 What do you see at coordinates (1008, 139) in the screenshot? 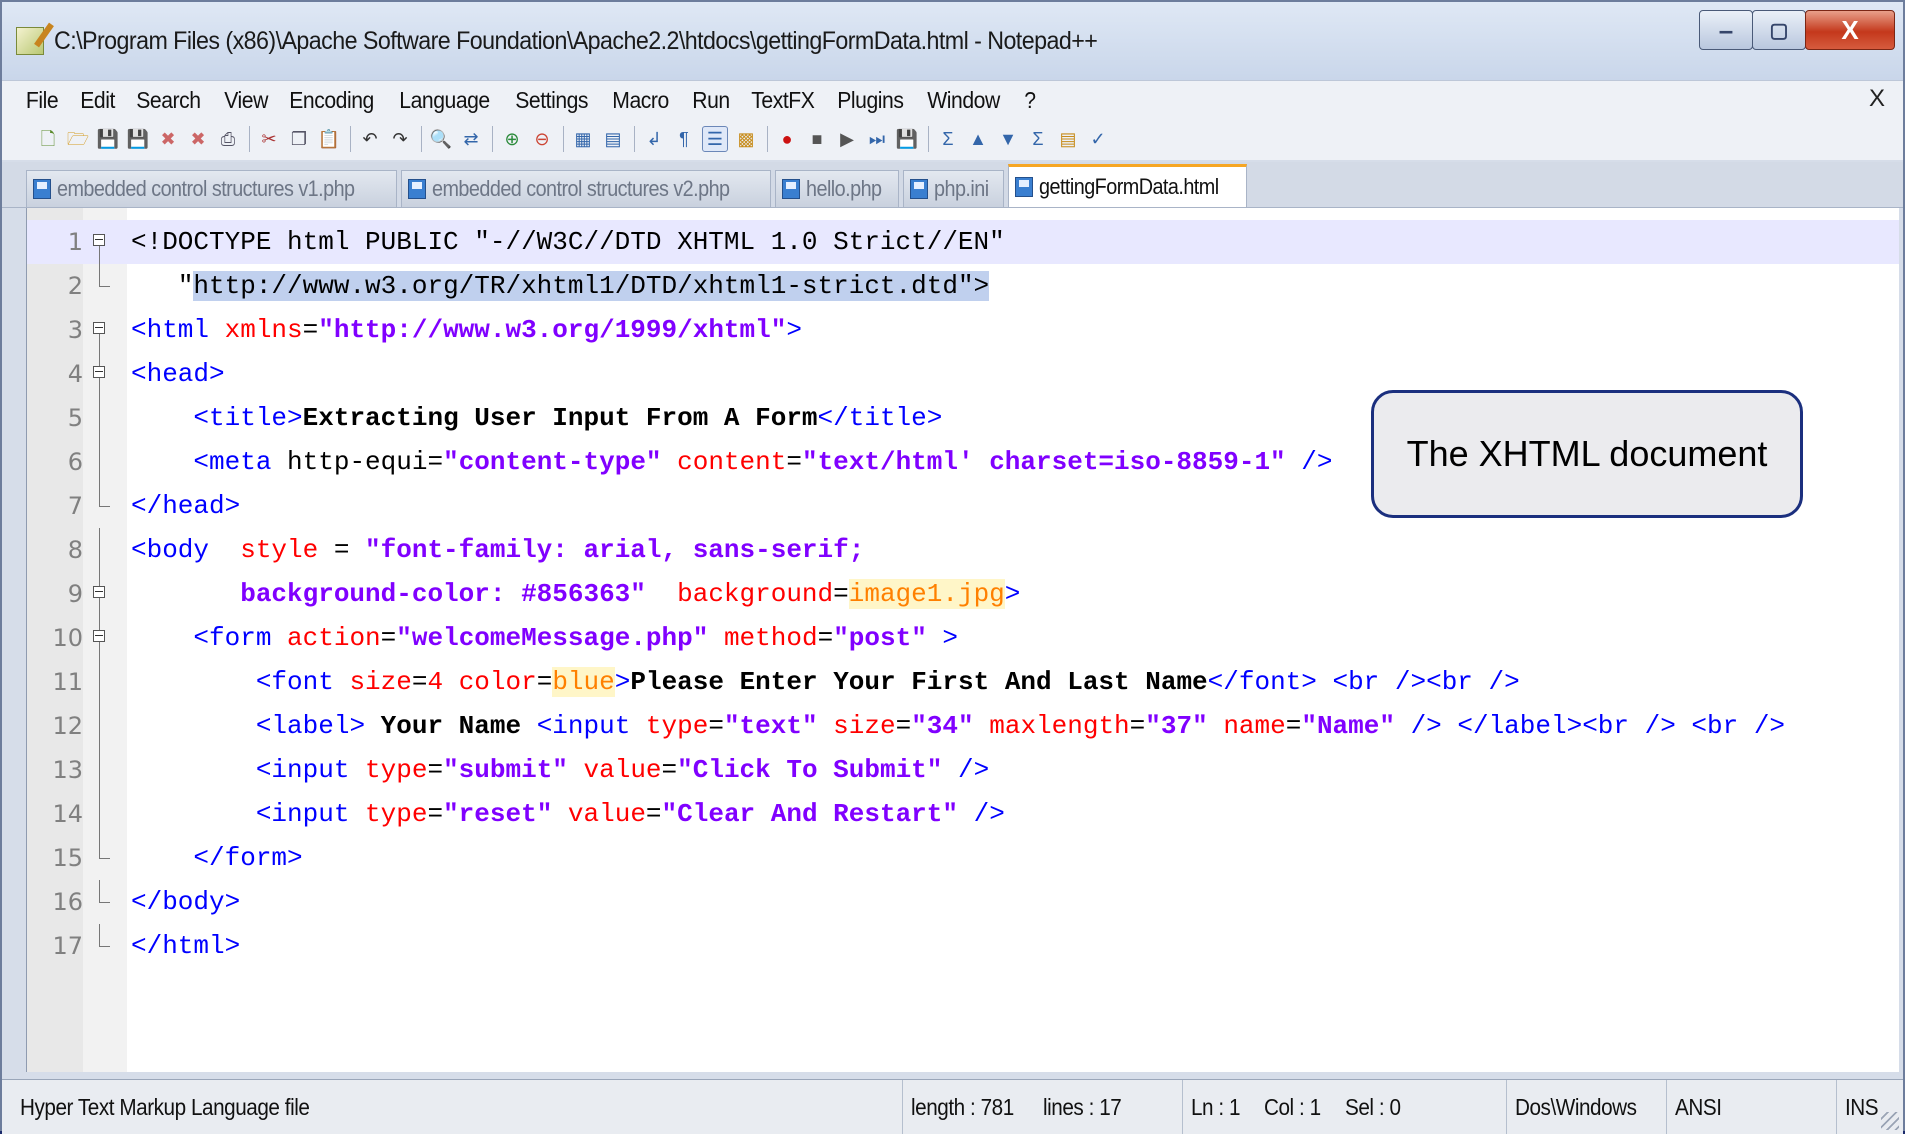
I see `arrow-down-icon: ▼` at bounding box center [1008, 139].